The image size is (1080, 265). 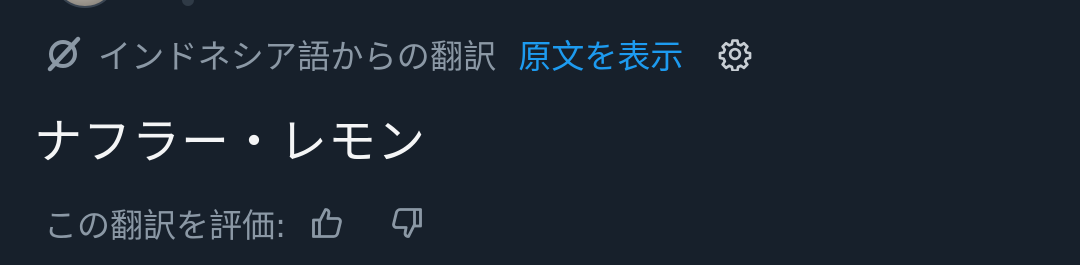 What do you see at coordinates (297, 56) in the screenshot?
I see `translated-from-label: インドネシア語からの翻訳` at bounding box center [297, 56].